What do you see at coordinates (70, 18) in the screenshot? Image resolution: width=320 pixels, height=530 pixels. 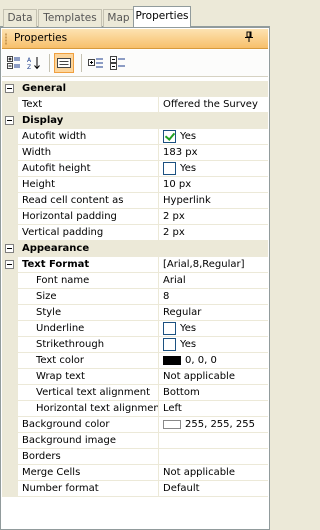 I see `tab-templates: Templates` at bounding box center [70, 18].